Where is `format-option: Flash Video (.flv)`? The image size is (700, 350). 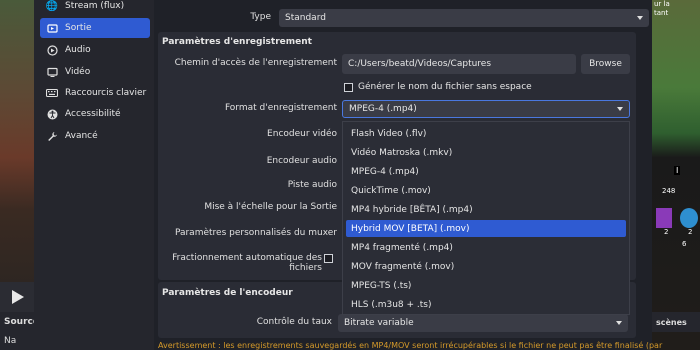
format-option: Flash Video (.flv) is located at coordinates (486, 133).